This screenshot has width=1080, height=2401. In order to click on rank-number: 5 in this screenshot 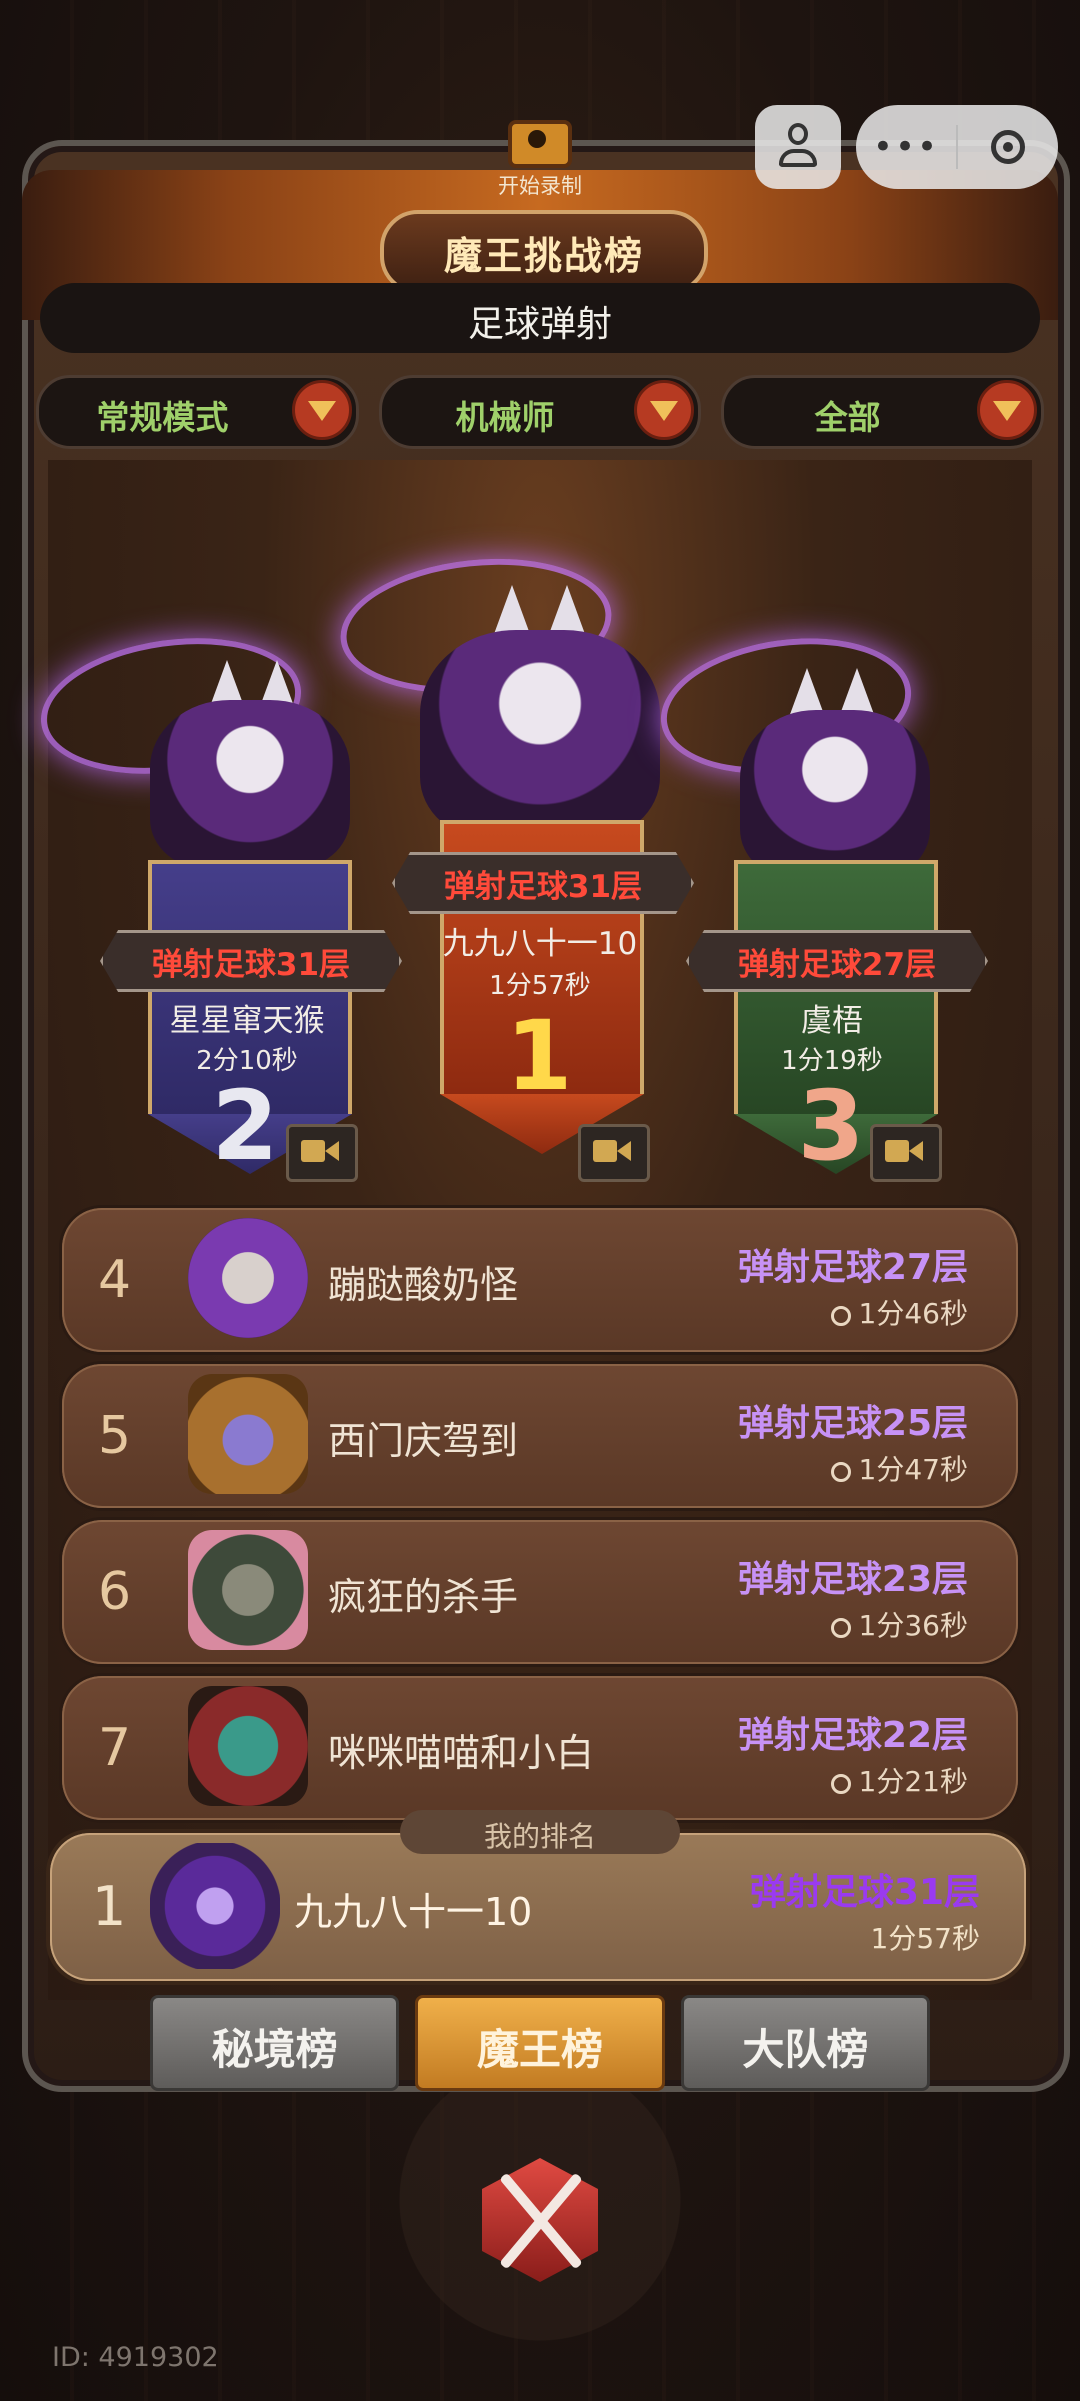, I will do `click(115, 1436)`.